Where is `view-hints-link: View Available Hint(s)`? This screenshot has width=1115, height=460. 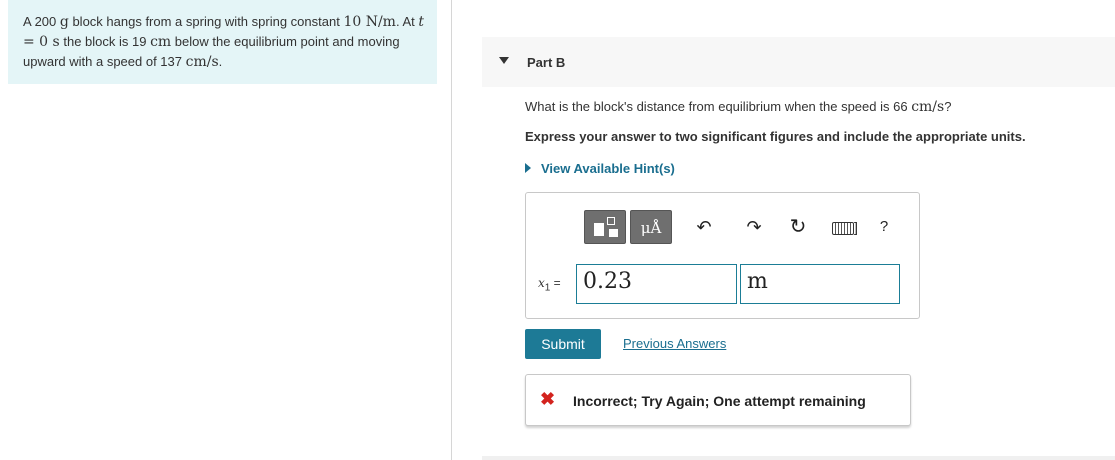 view-hints-link: View Available Hint(s) is located at coordinates (600, 168).